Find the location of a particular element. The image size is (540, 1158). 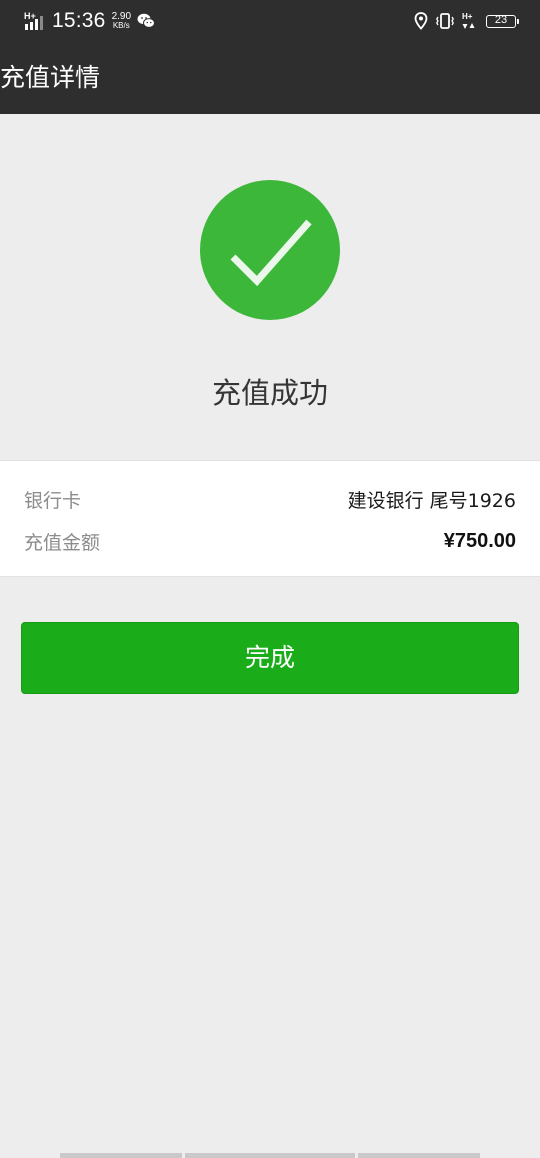

vibrate-icon is located at coordinates (445, 21).